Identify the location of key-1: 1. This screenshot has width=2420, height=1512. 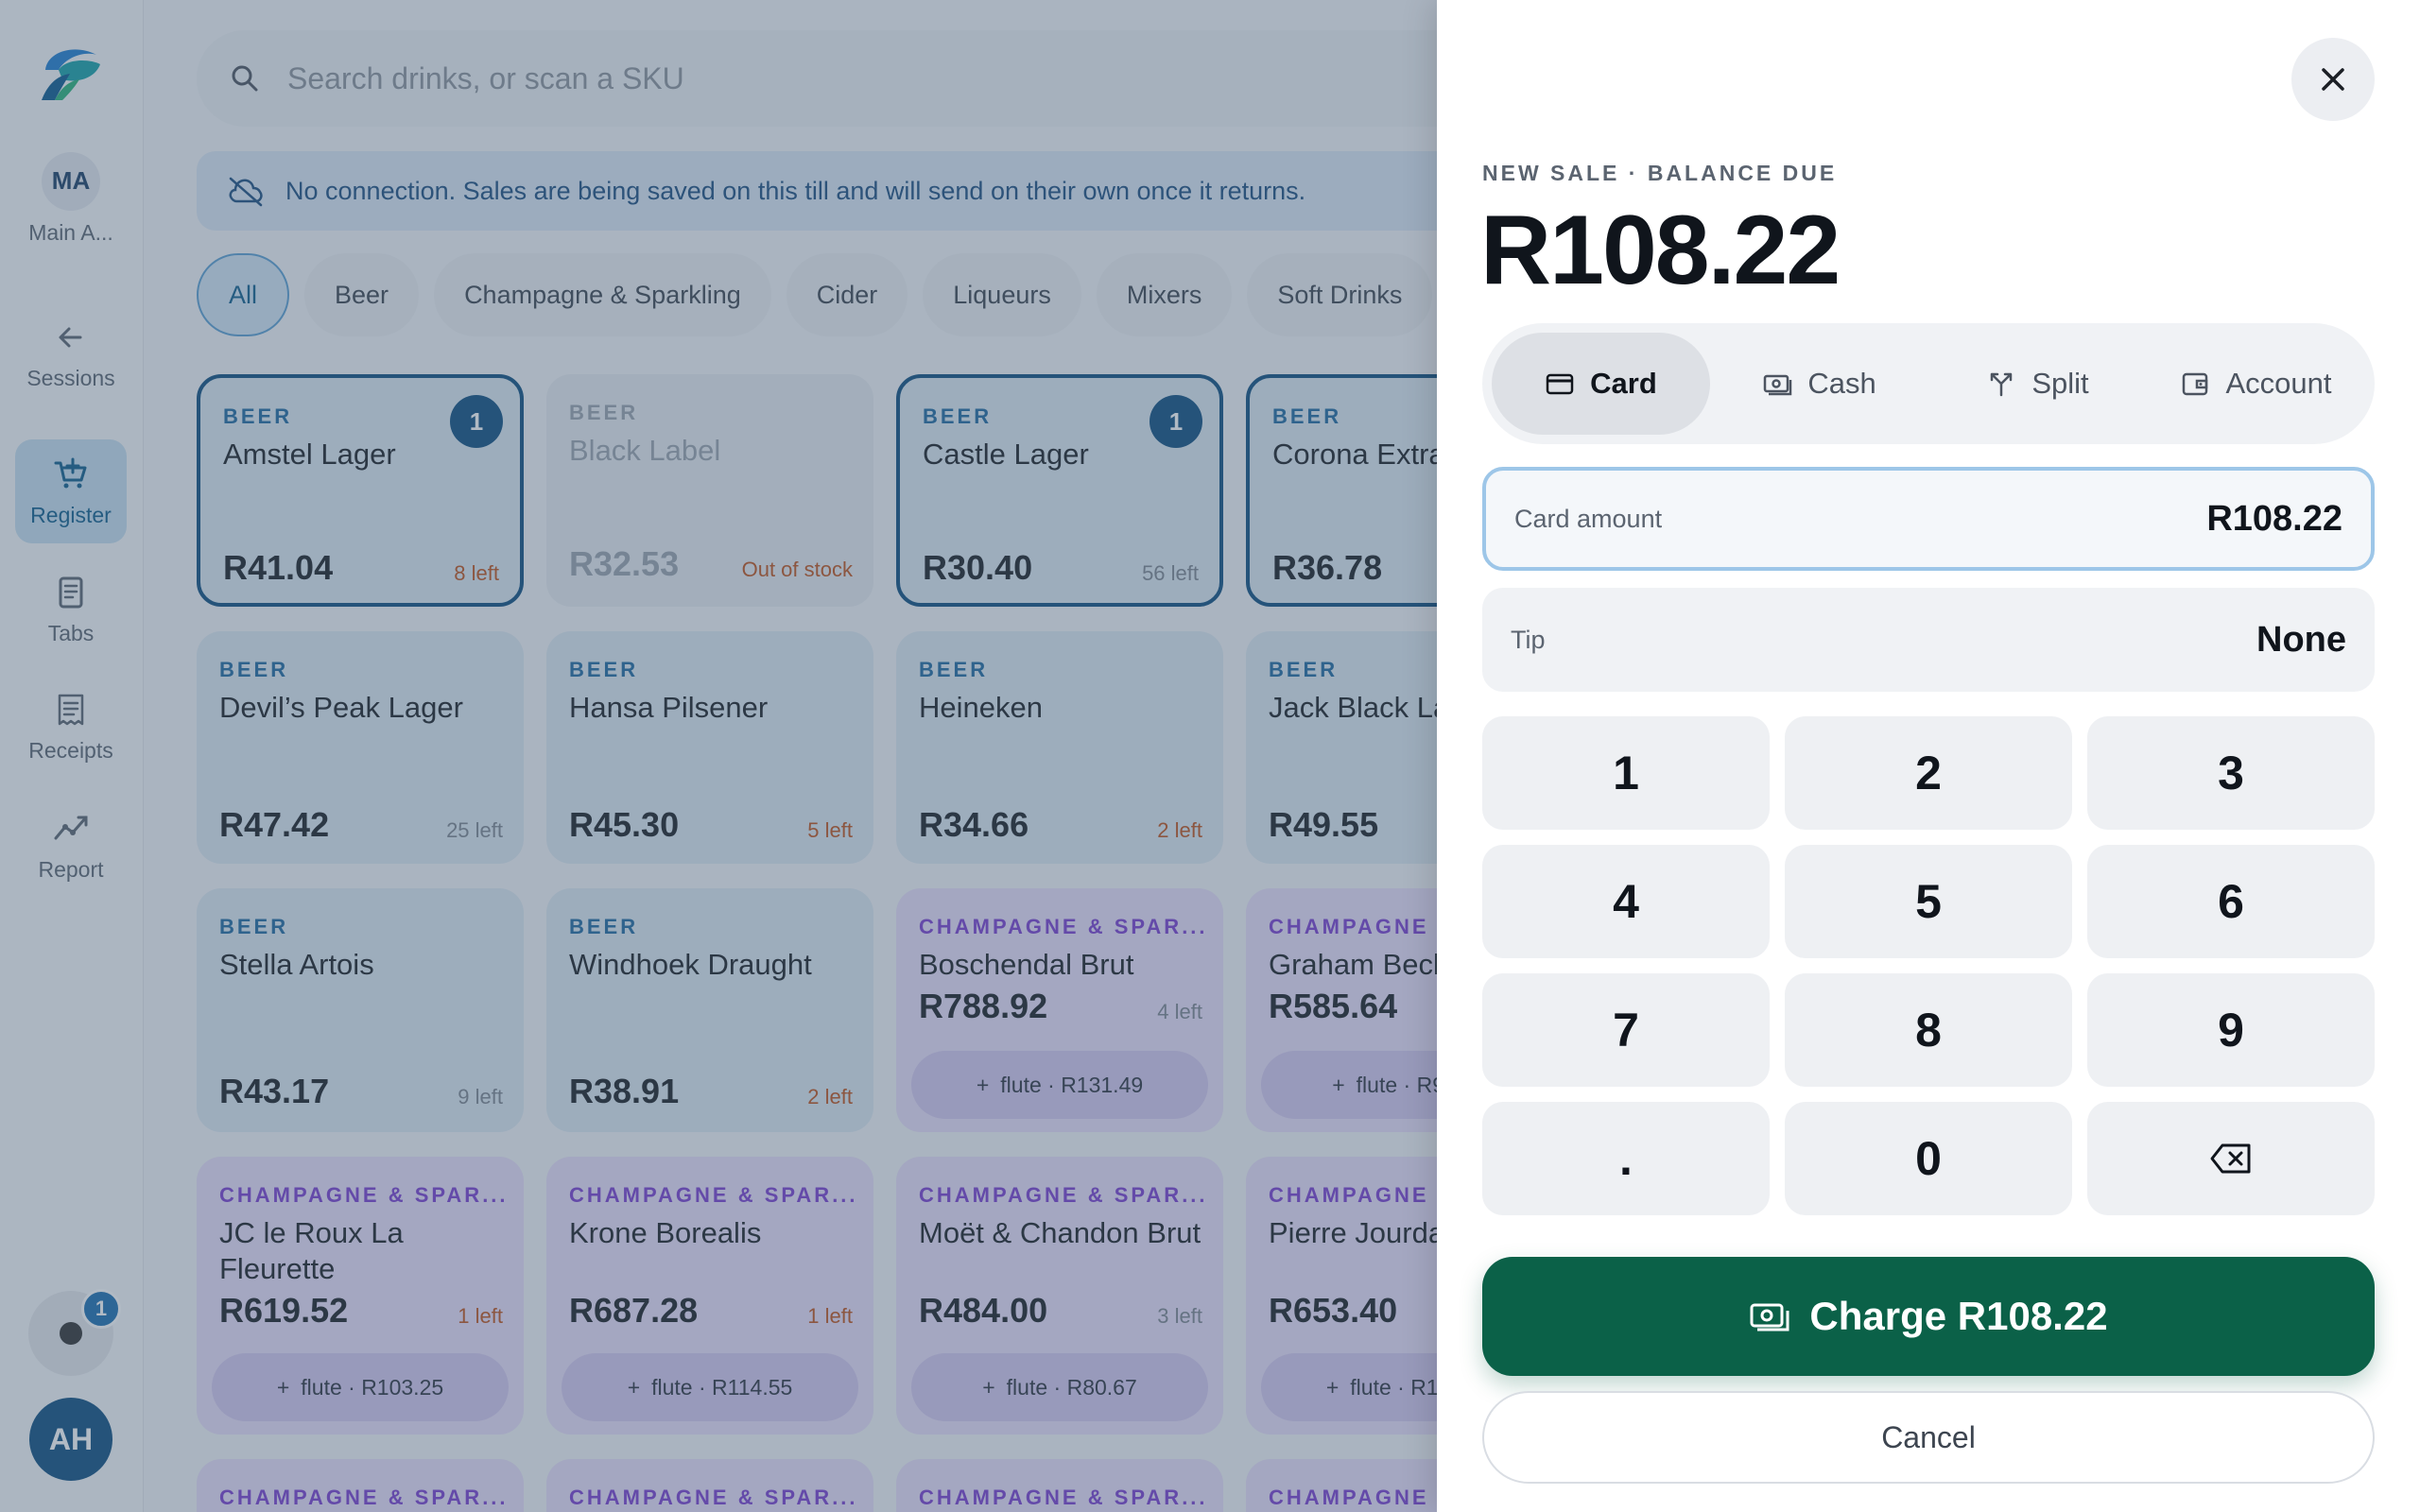
(1626, 773).